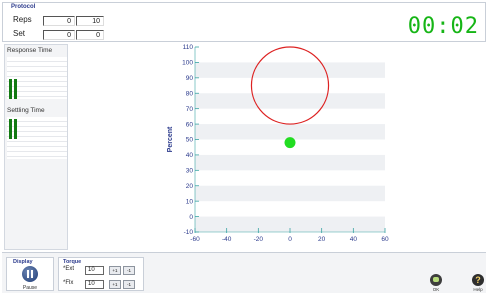  I want to click on target-circle, so click(290, 85).